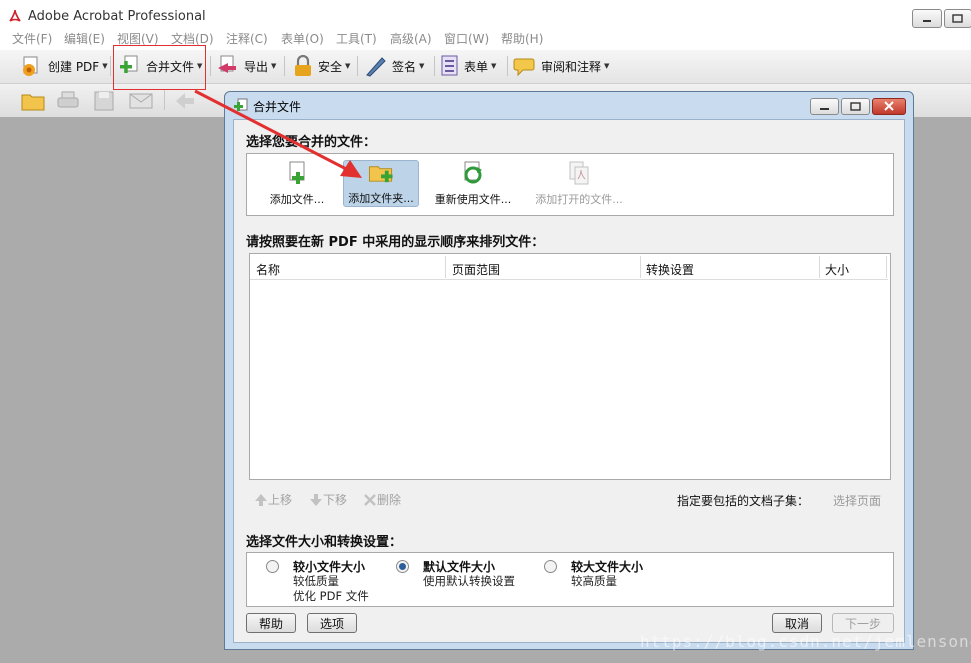  Describe the element at coordinates (370, 499) in the screenshot. I see `delete-x-icon` at that location.